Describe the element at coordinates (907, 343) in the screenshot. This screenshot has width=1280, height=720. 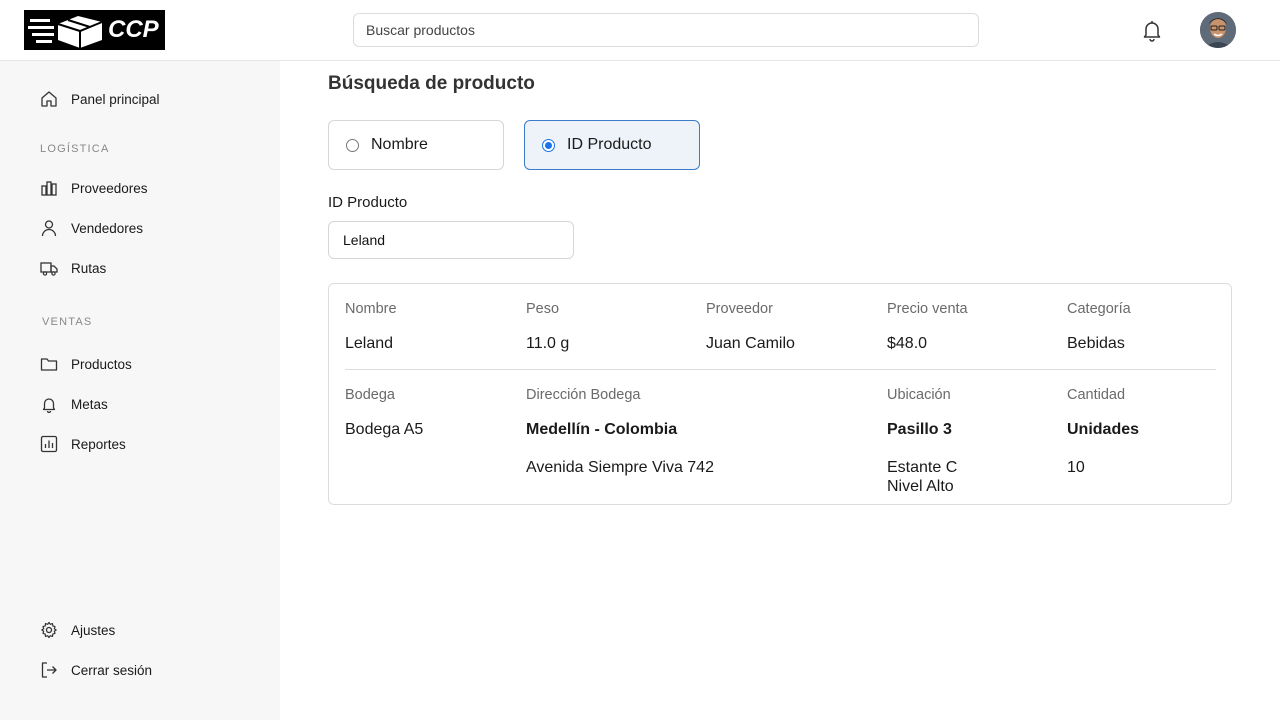
I see `value-precio-venta: $48.0` at that location.